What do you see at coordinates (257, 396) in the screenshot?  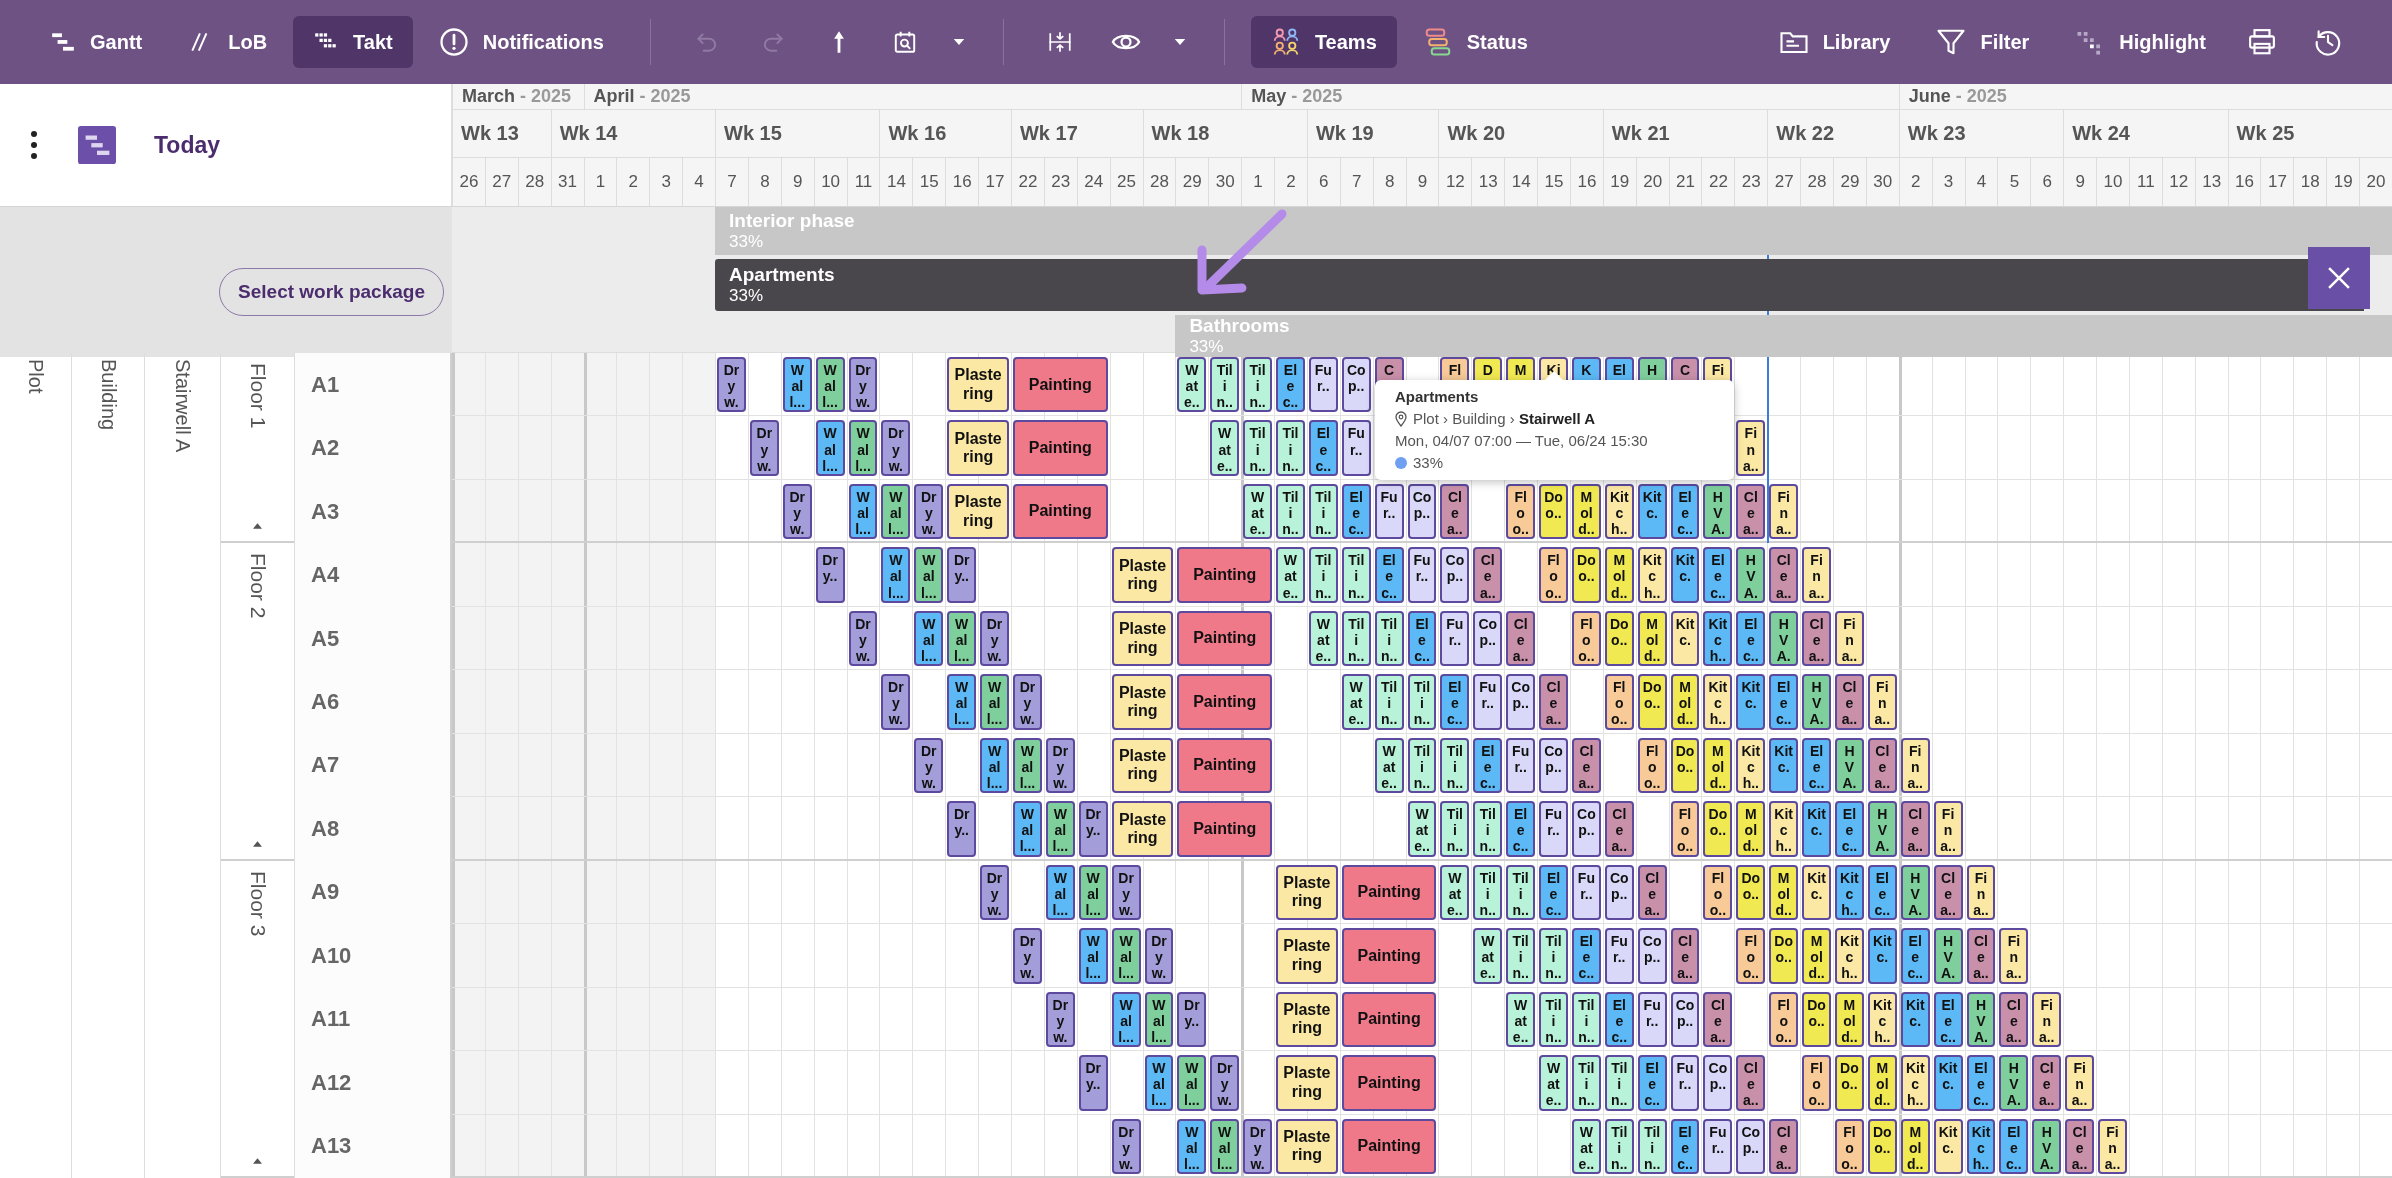 I see `floor-label: Floor 1` at bounding box center [257, 396].